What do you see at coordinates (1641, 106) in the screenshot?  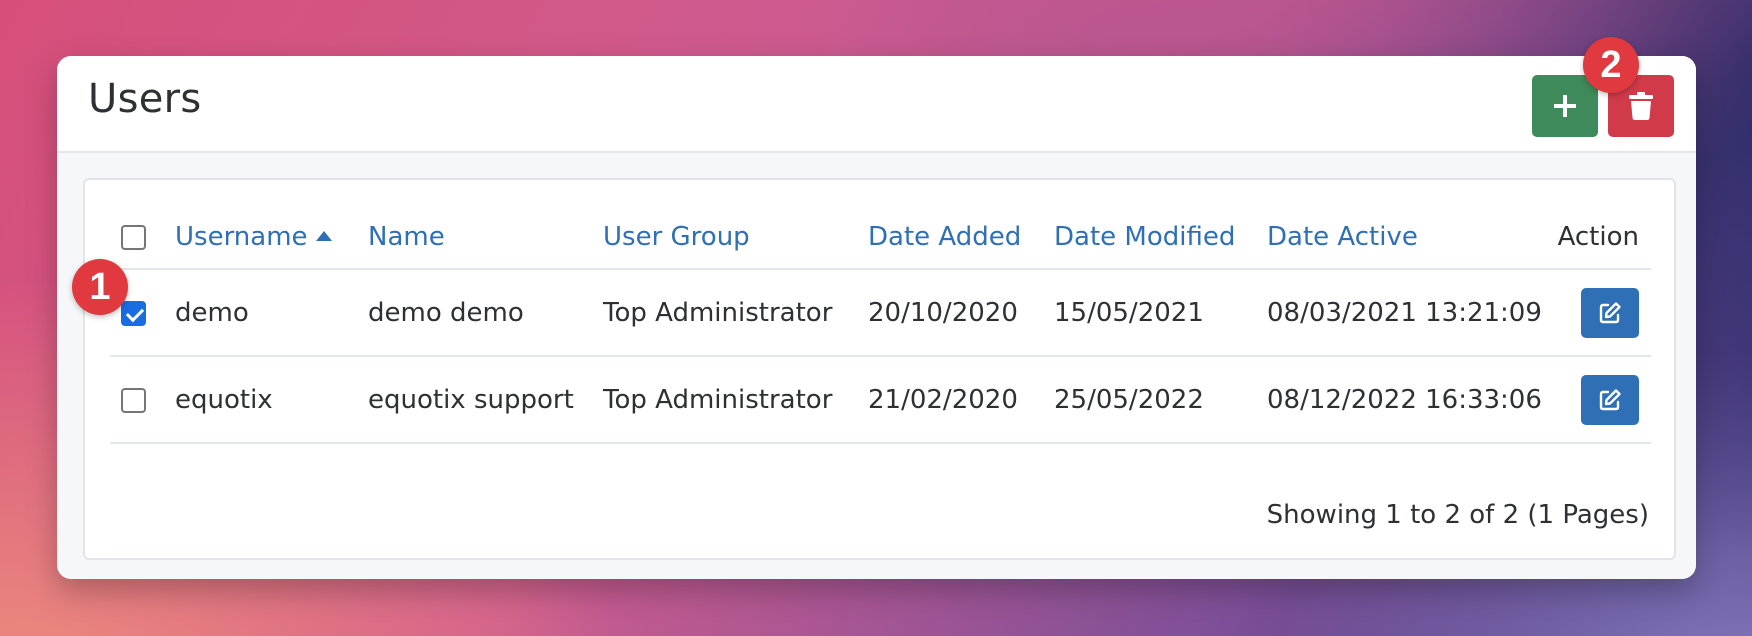 I see `trash-icon` at bounding box center [1641, 106].